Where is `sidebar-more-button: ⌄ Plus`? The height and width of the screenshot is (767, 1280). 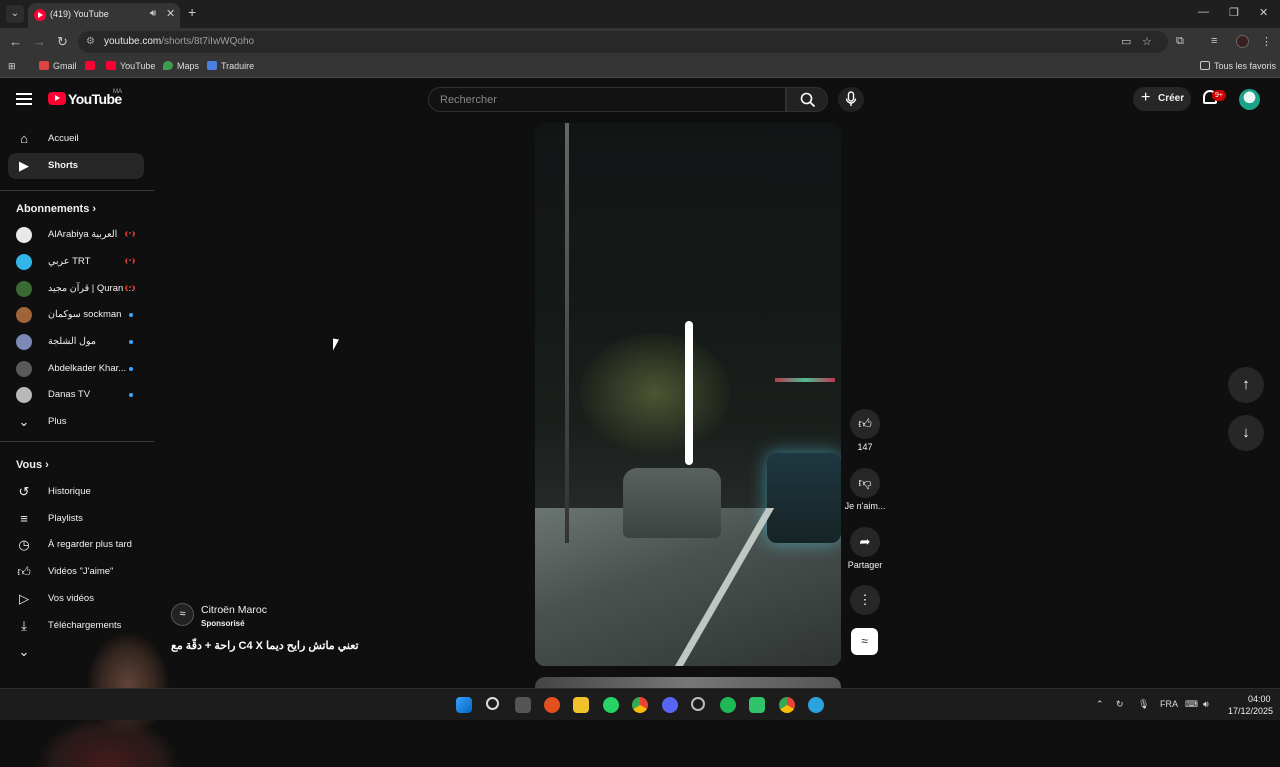
sidebar-more-button: ⌄ Plus is located at coordinates (76, 422).